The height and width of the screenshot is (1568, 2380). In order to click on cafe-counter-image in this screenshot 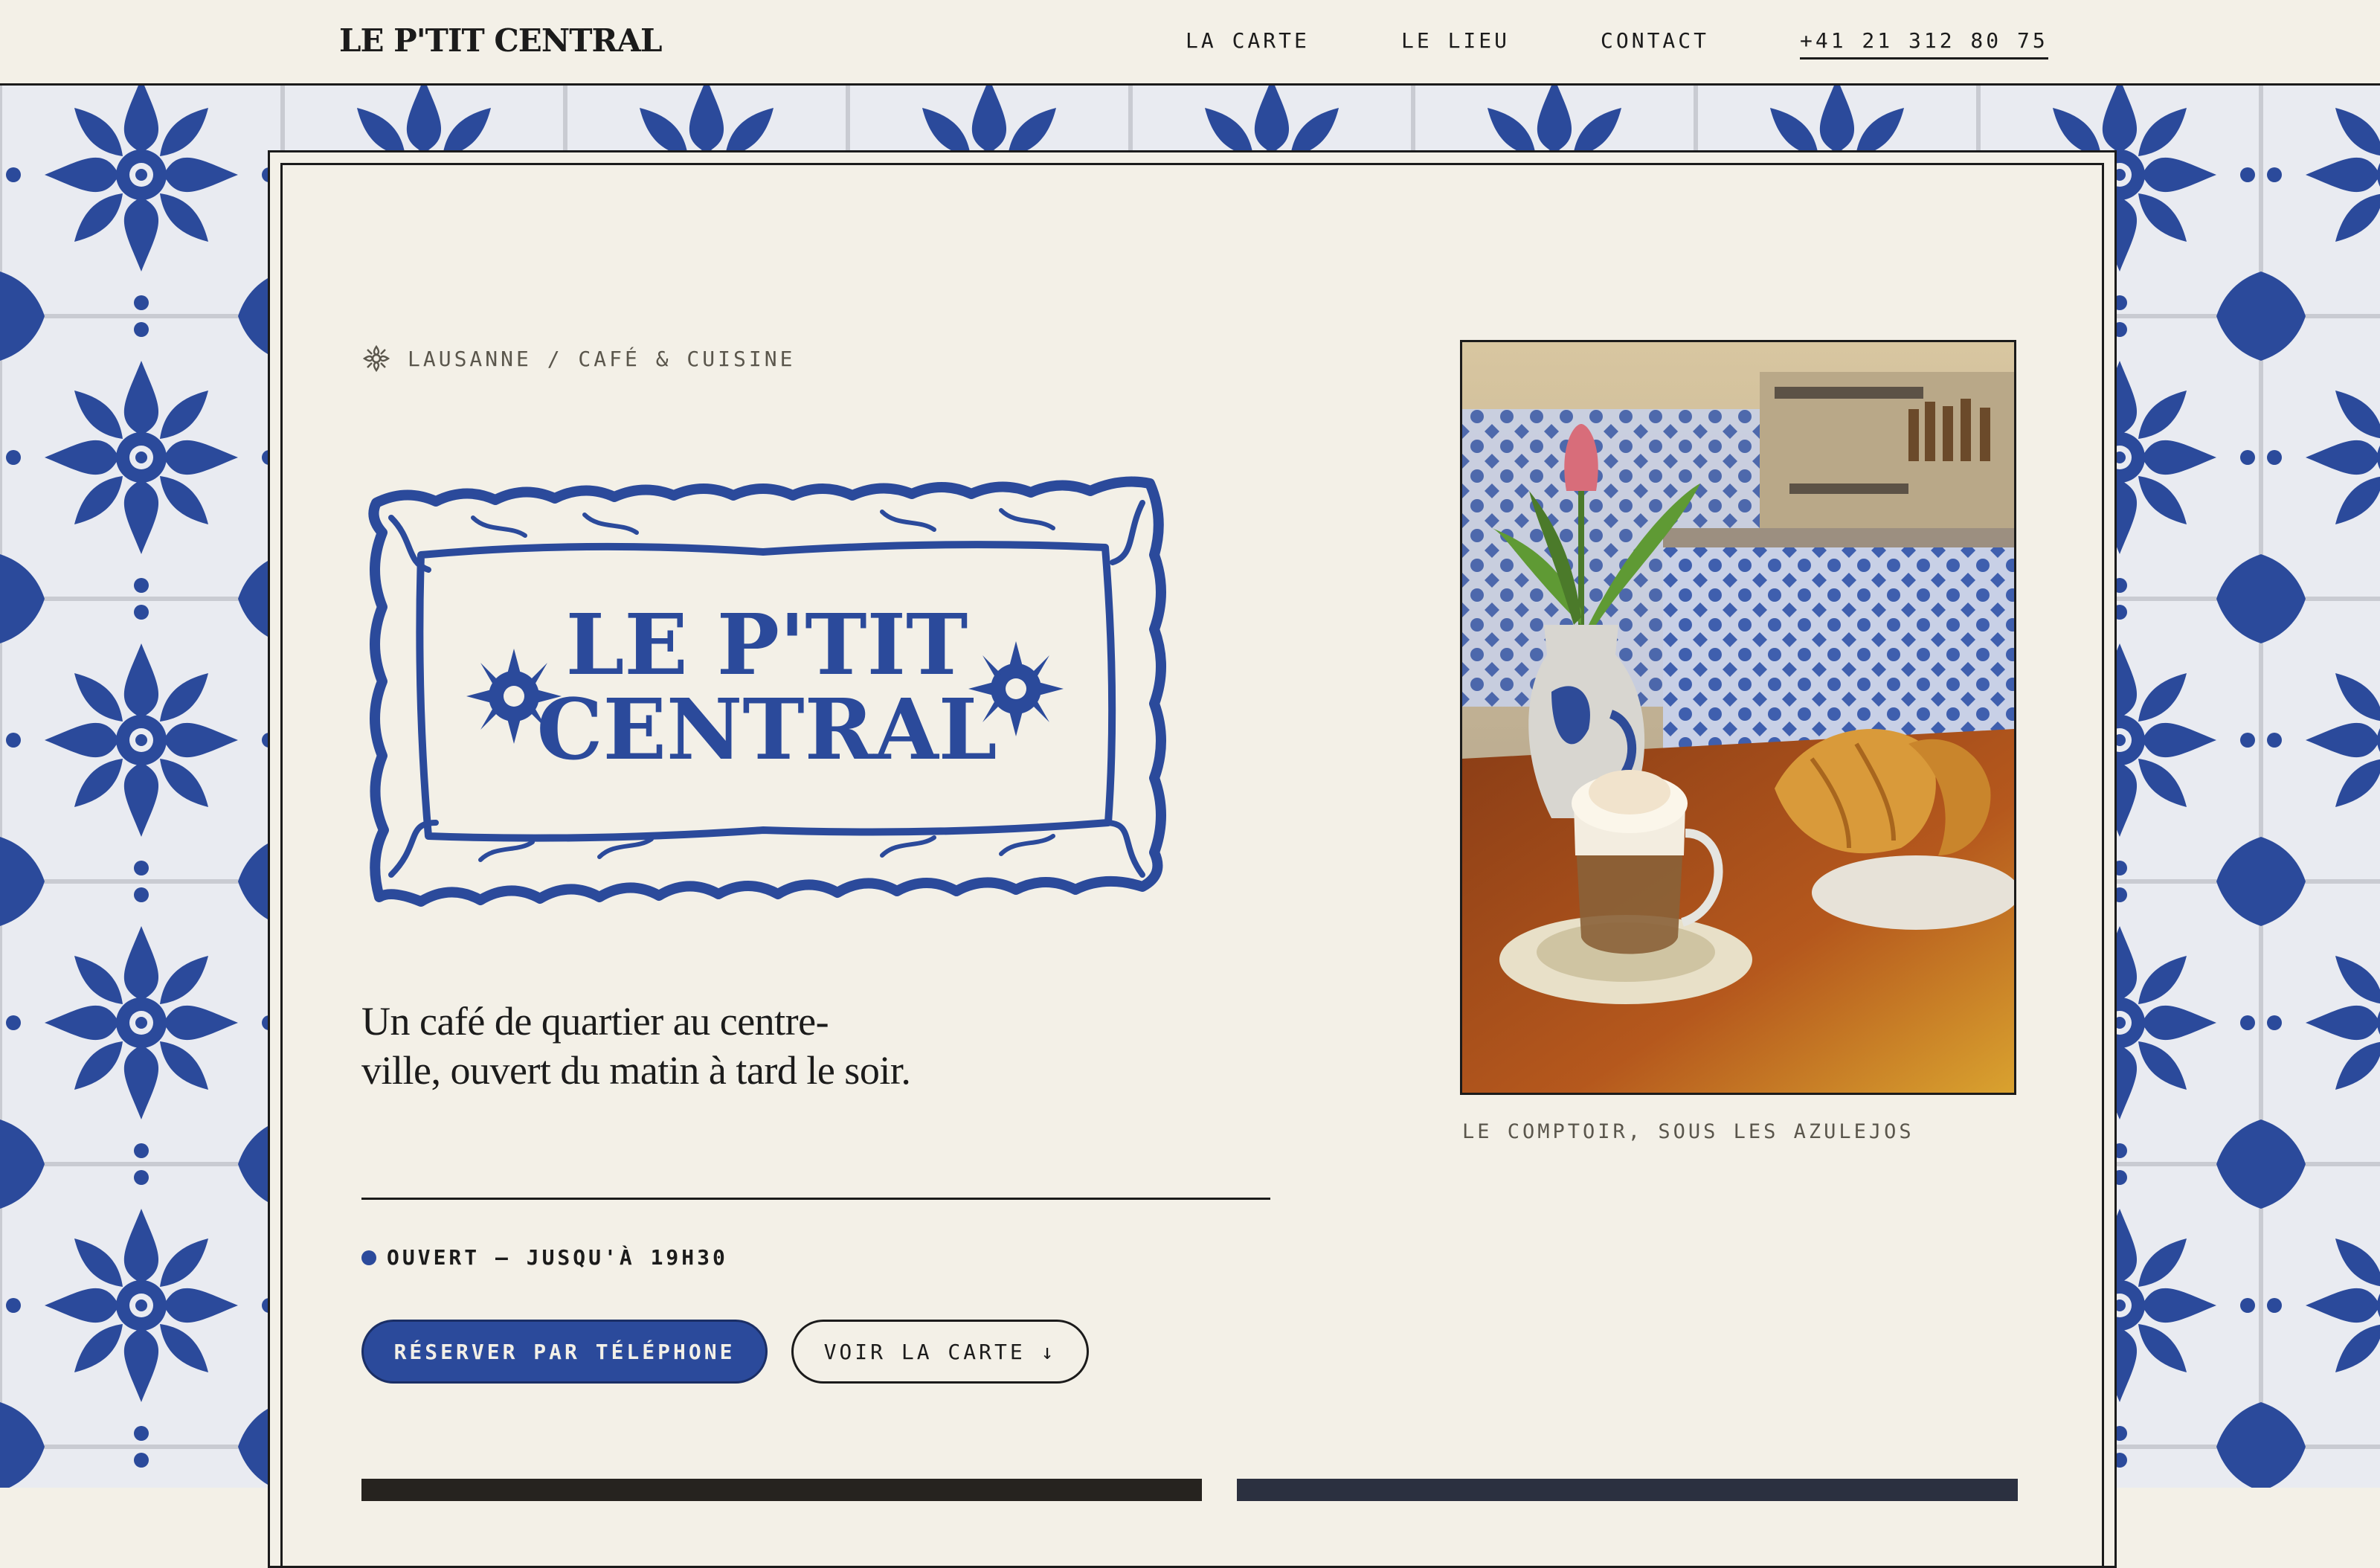, I will do `click(1738, 717)`.